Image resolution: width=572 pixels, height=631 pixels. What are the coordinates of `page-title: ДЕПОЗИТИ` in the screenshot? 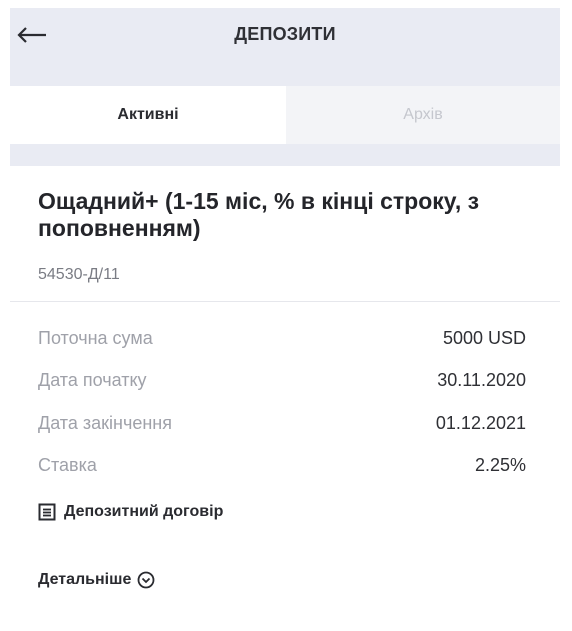 It's located at (285, 34).